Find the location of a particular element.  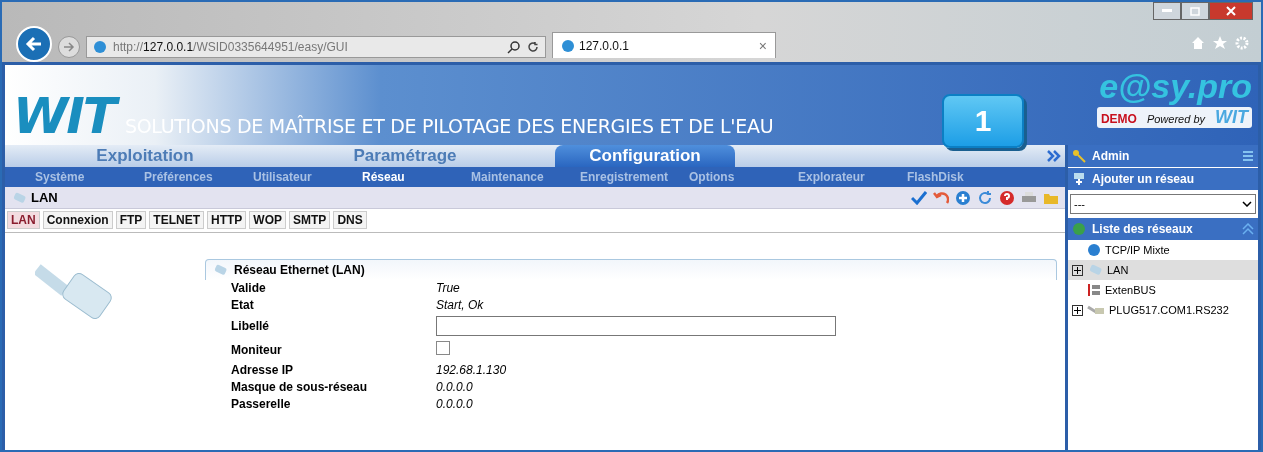

page-tab: SMTP is located at coordinates (310, 220).